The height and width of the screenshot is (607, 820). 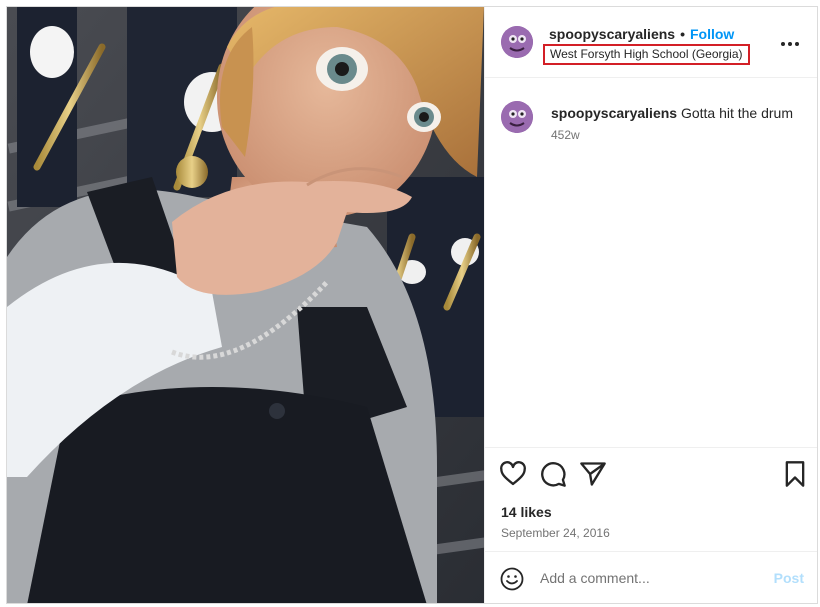 I want to click on action-bar: 14 likes September 24, 2016, so click(x=651, y=499).